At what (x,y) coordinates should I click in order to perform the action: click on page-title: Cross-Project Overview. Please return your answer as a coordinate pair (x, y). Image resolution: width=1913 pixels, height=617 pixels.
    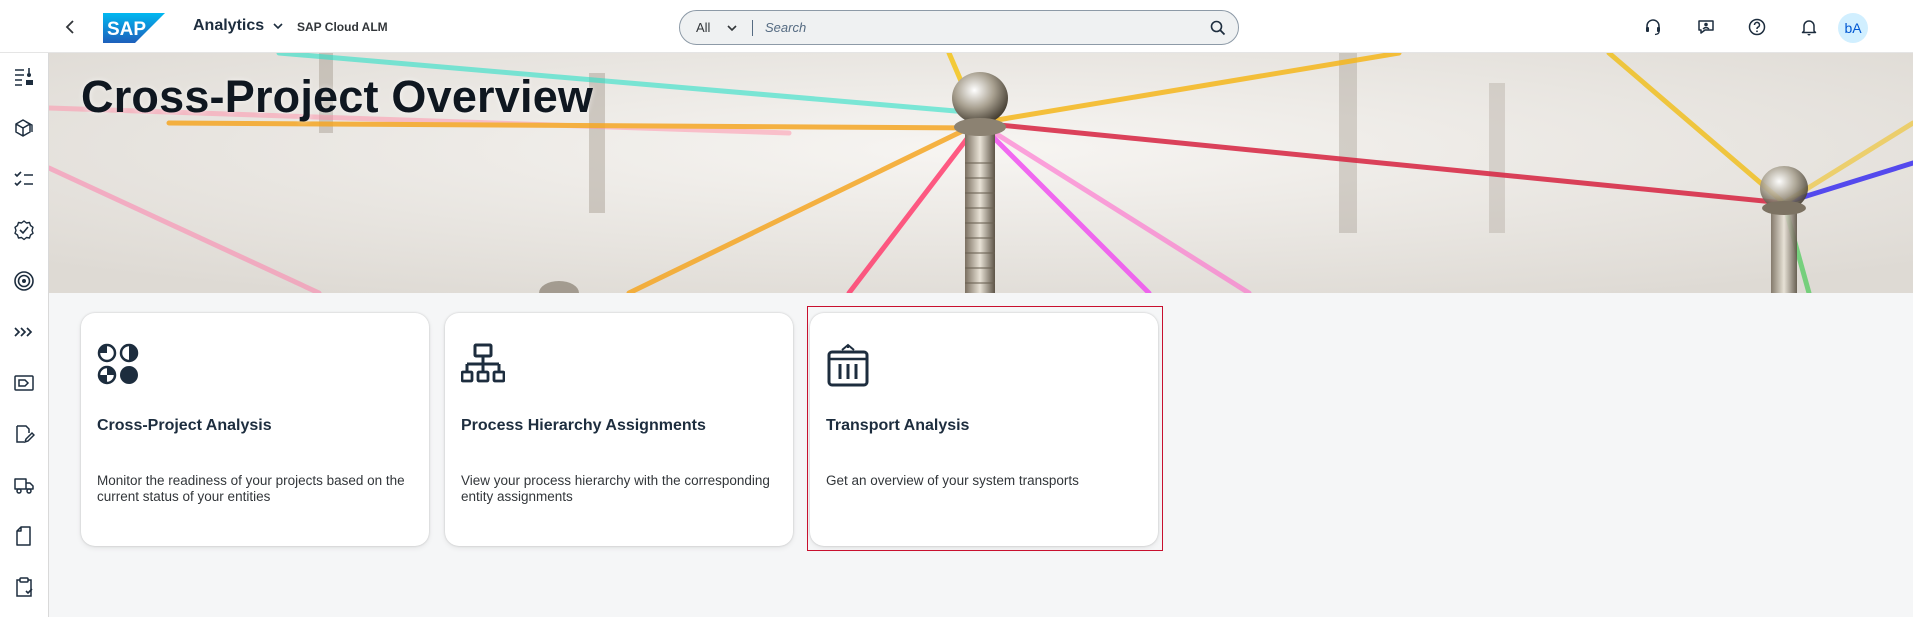
    Looking at the image, I should click on (337, 96).